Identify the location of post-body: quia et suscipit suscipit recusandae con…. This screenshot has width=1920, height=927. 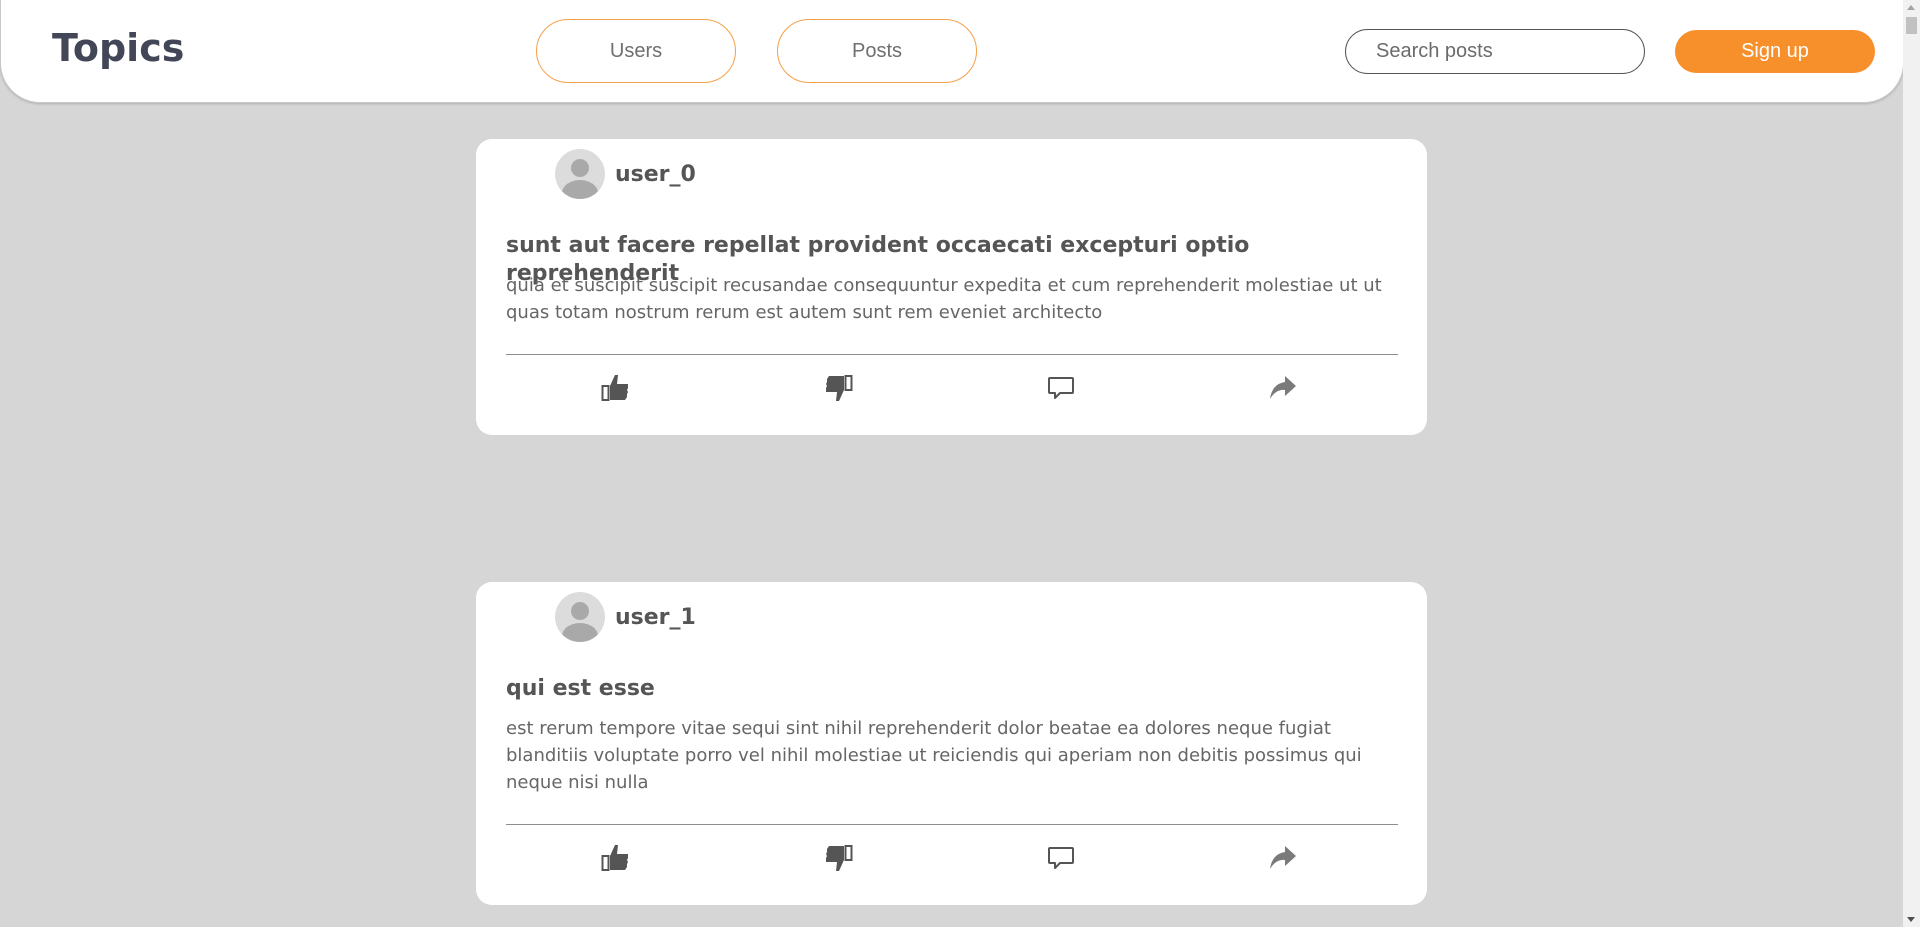
(944, 299).